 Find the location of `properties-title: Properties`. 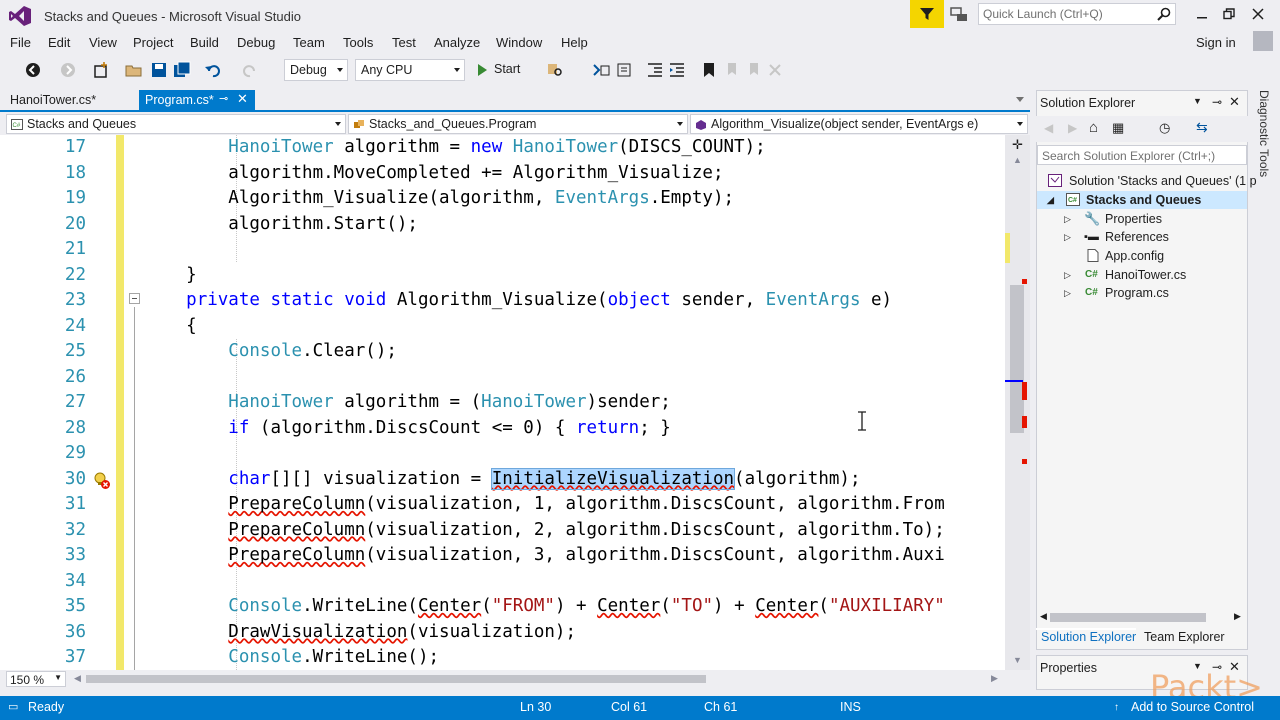

properties-title: Properties is located at coordinates (1068, 668).